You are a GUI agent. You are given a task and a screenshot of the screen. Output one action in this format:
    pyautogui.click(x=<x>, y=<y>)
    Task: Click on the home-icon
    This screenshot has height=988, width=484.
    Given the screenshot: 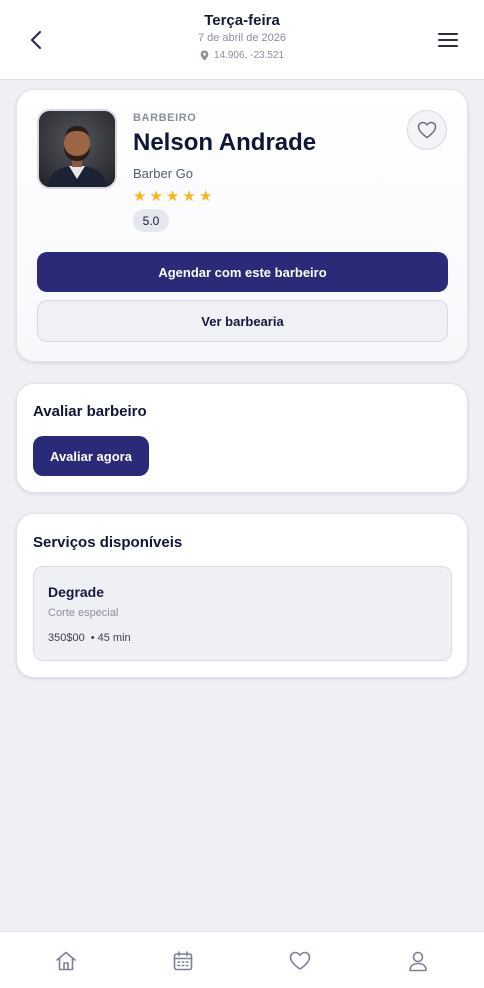 What is the action you would take?
    pyautogui.click(x=66, y=961)
    